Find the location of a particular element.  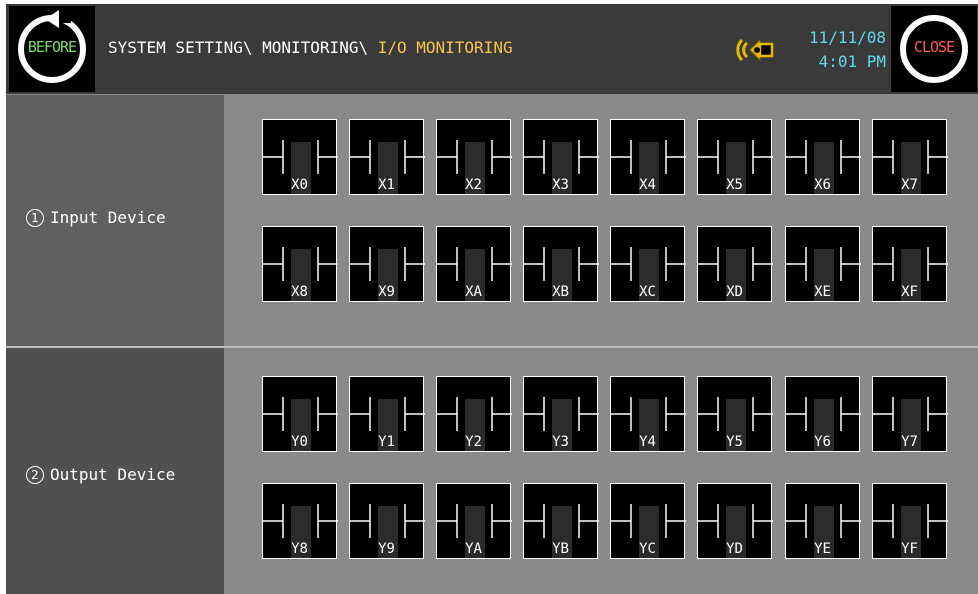

device-contact-x9: X9 is located at coordinates (387, 264).